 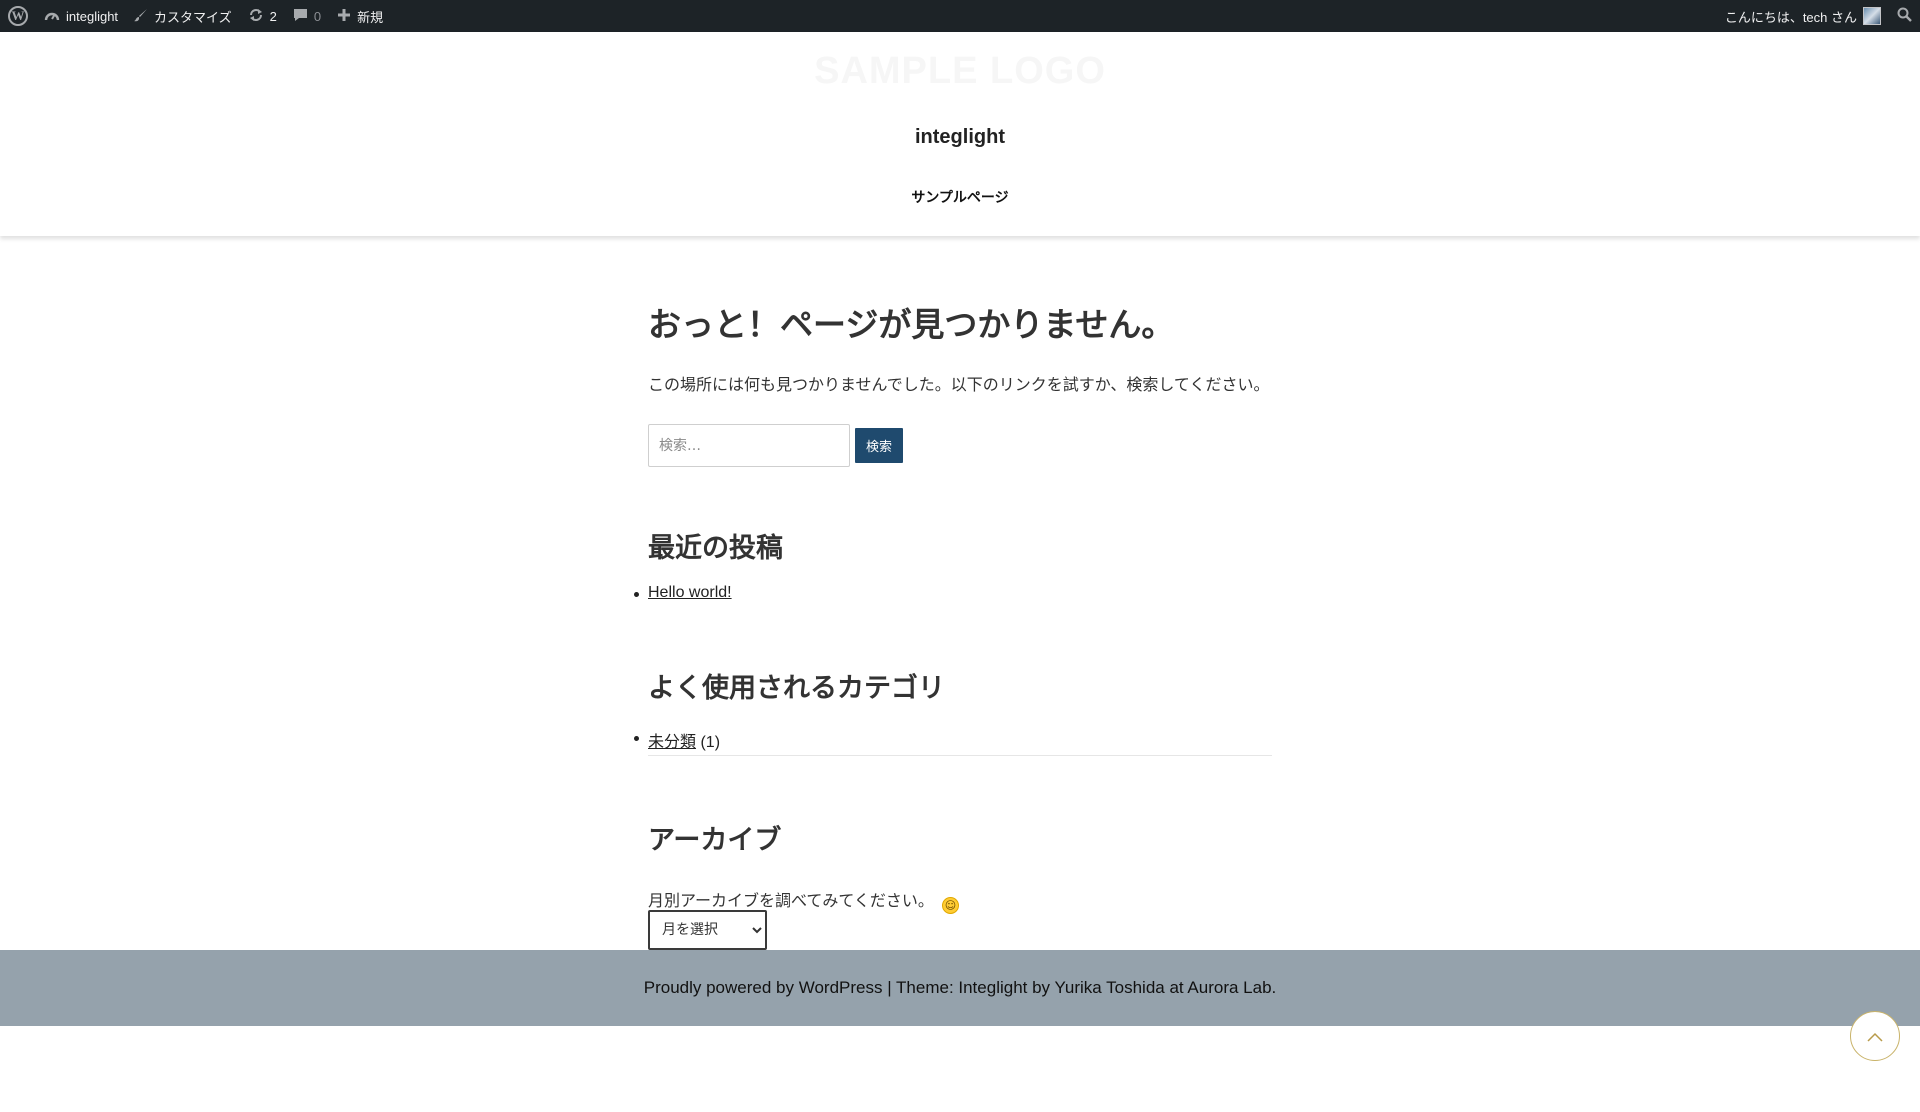 I want to click on admin-search, so click(x=1904, y=16).